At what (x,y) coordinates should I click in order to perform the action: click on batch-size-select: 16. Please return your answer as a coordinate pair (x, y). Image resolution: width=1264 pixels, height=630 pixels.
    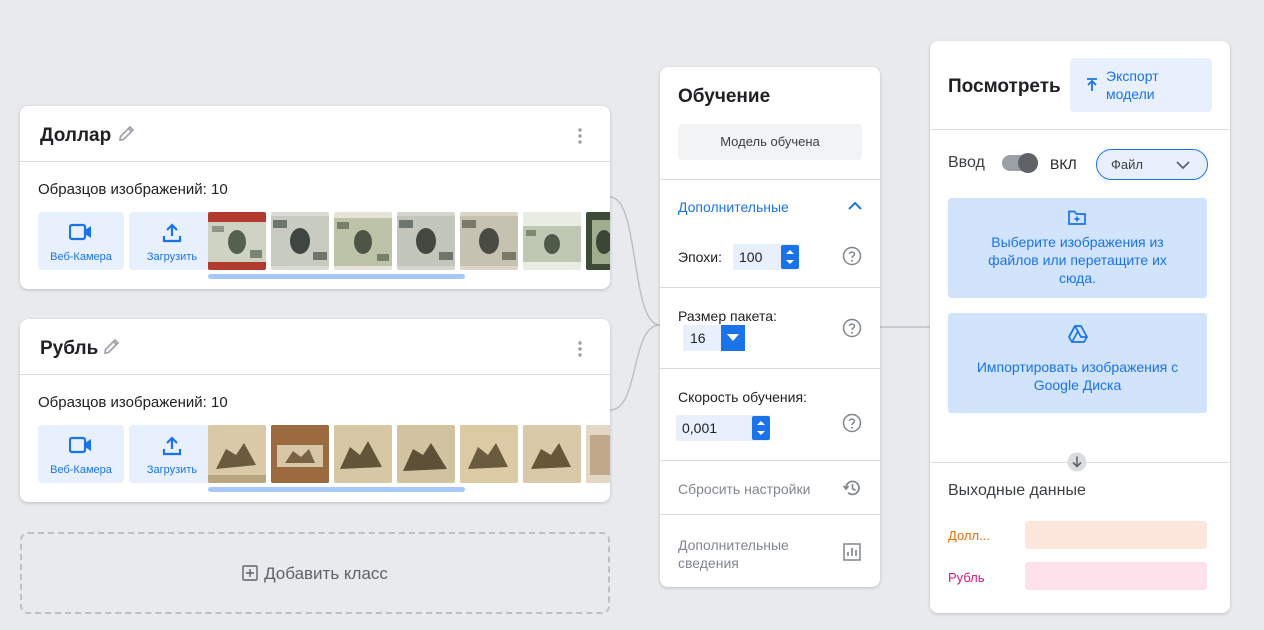
    Looking at the image, I should click on (714, 338).